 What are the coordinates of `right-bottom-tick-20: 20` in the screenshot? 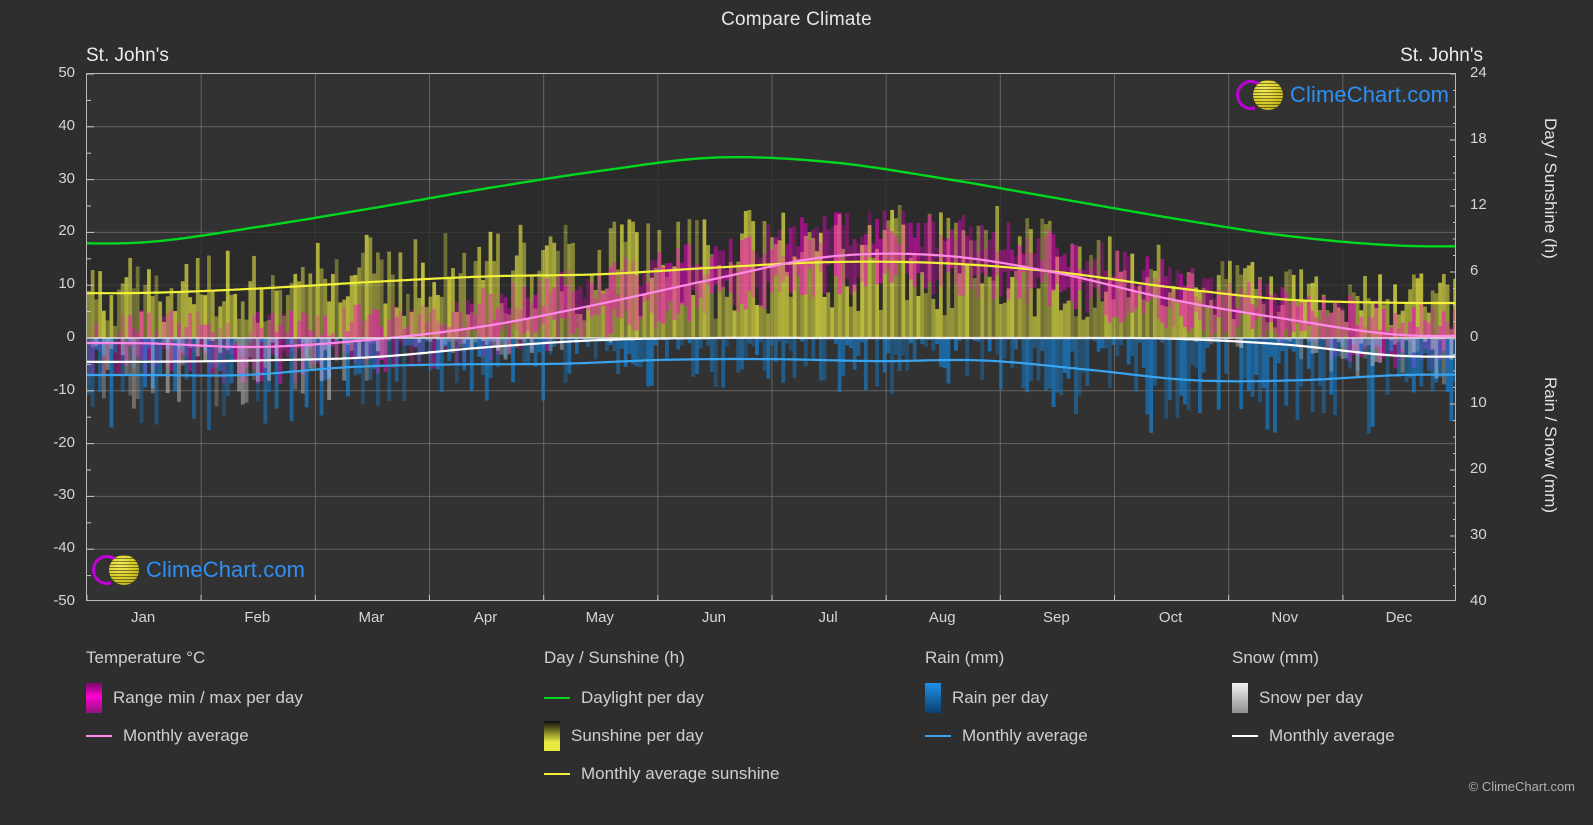 It's located at (1478, 468).